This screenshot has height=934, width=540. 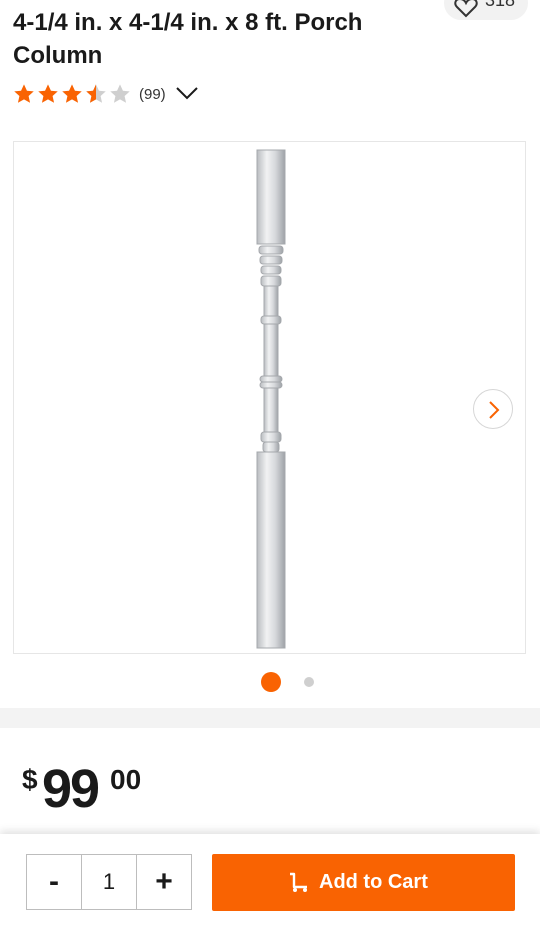 What do you see at coordinates (54, 882) in the screenshot?
I see `decrement-button: -` at bounding box center [54, 882].